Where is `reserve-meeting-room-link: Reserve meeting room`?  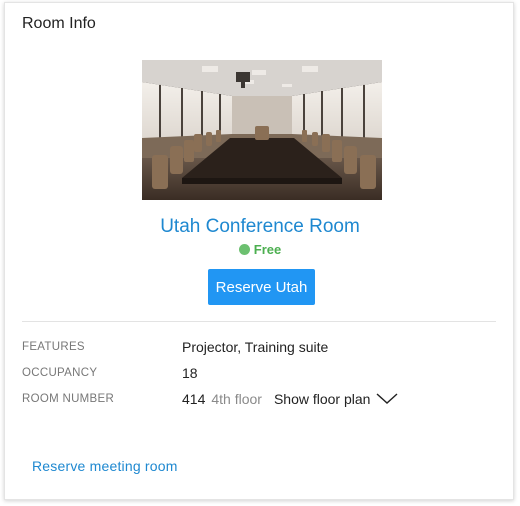 reserve-meeting-room-link: Reserve meeting room is located at coordinates (105, 466).